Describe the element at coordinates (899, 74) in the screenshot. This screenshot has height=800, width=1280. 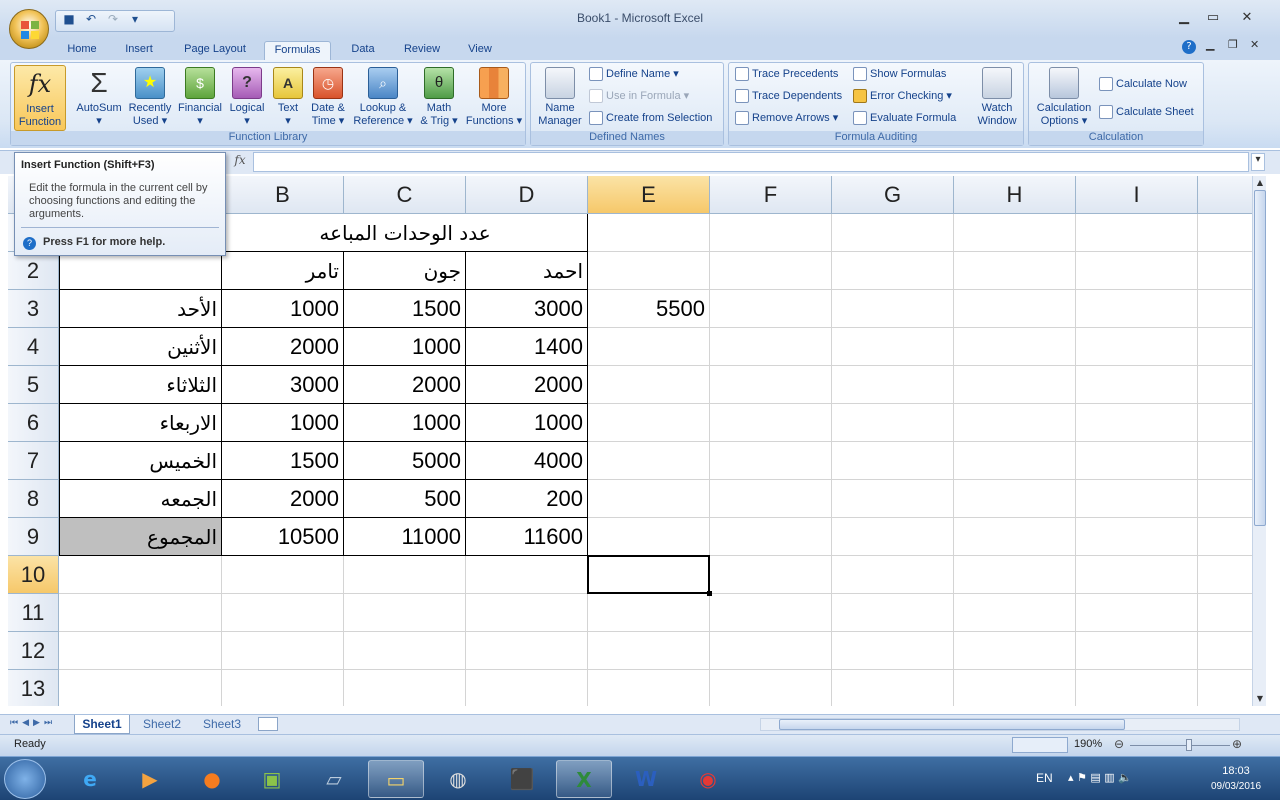
I see `show-formulas-button: Show Formulas` at that location.